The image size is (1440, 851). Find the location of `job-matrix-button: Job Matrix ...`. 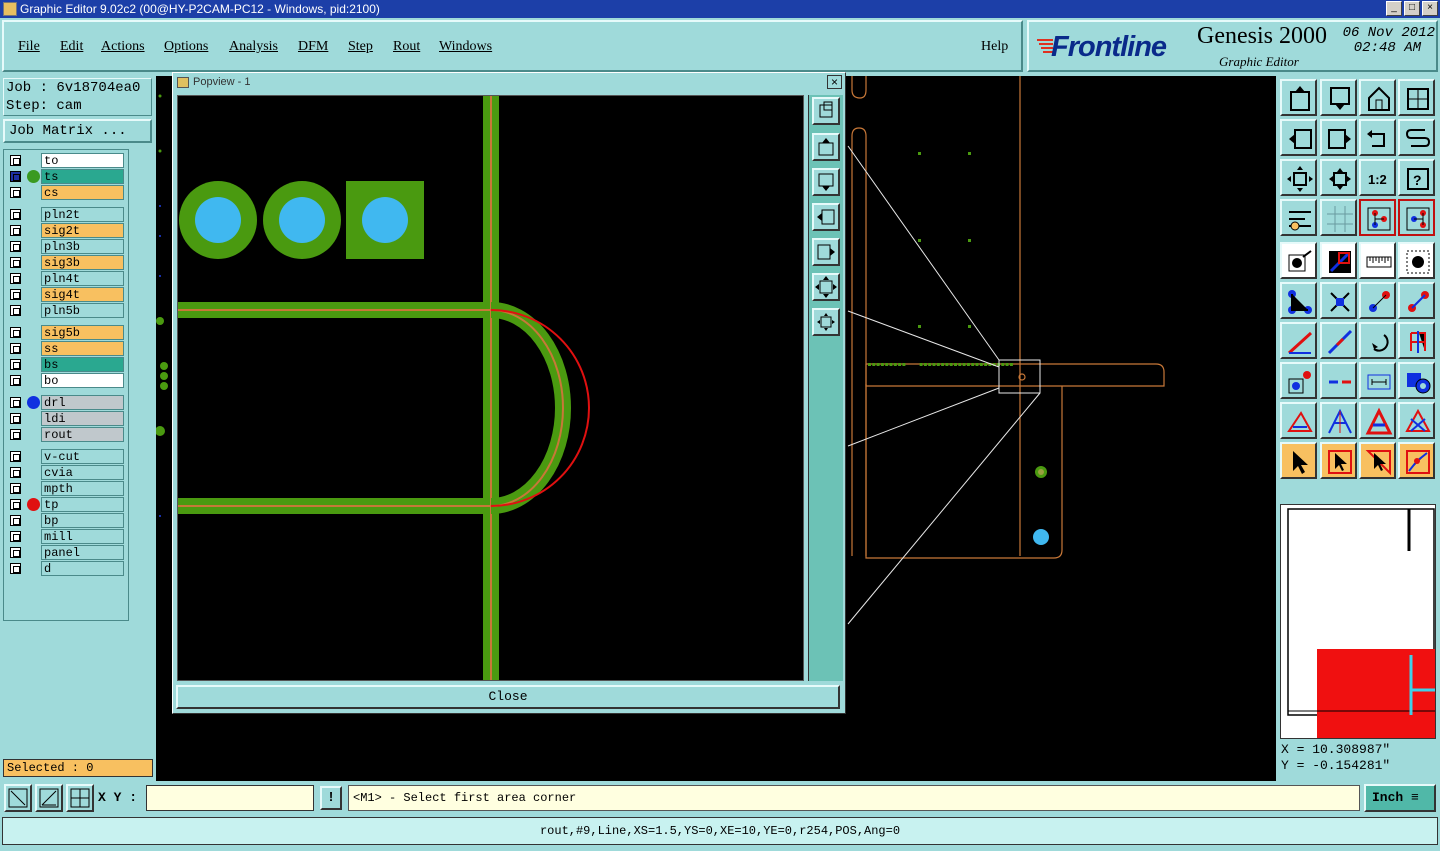

job-matrix-button: Job Matrix ... is located at coordinates (77, 131).